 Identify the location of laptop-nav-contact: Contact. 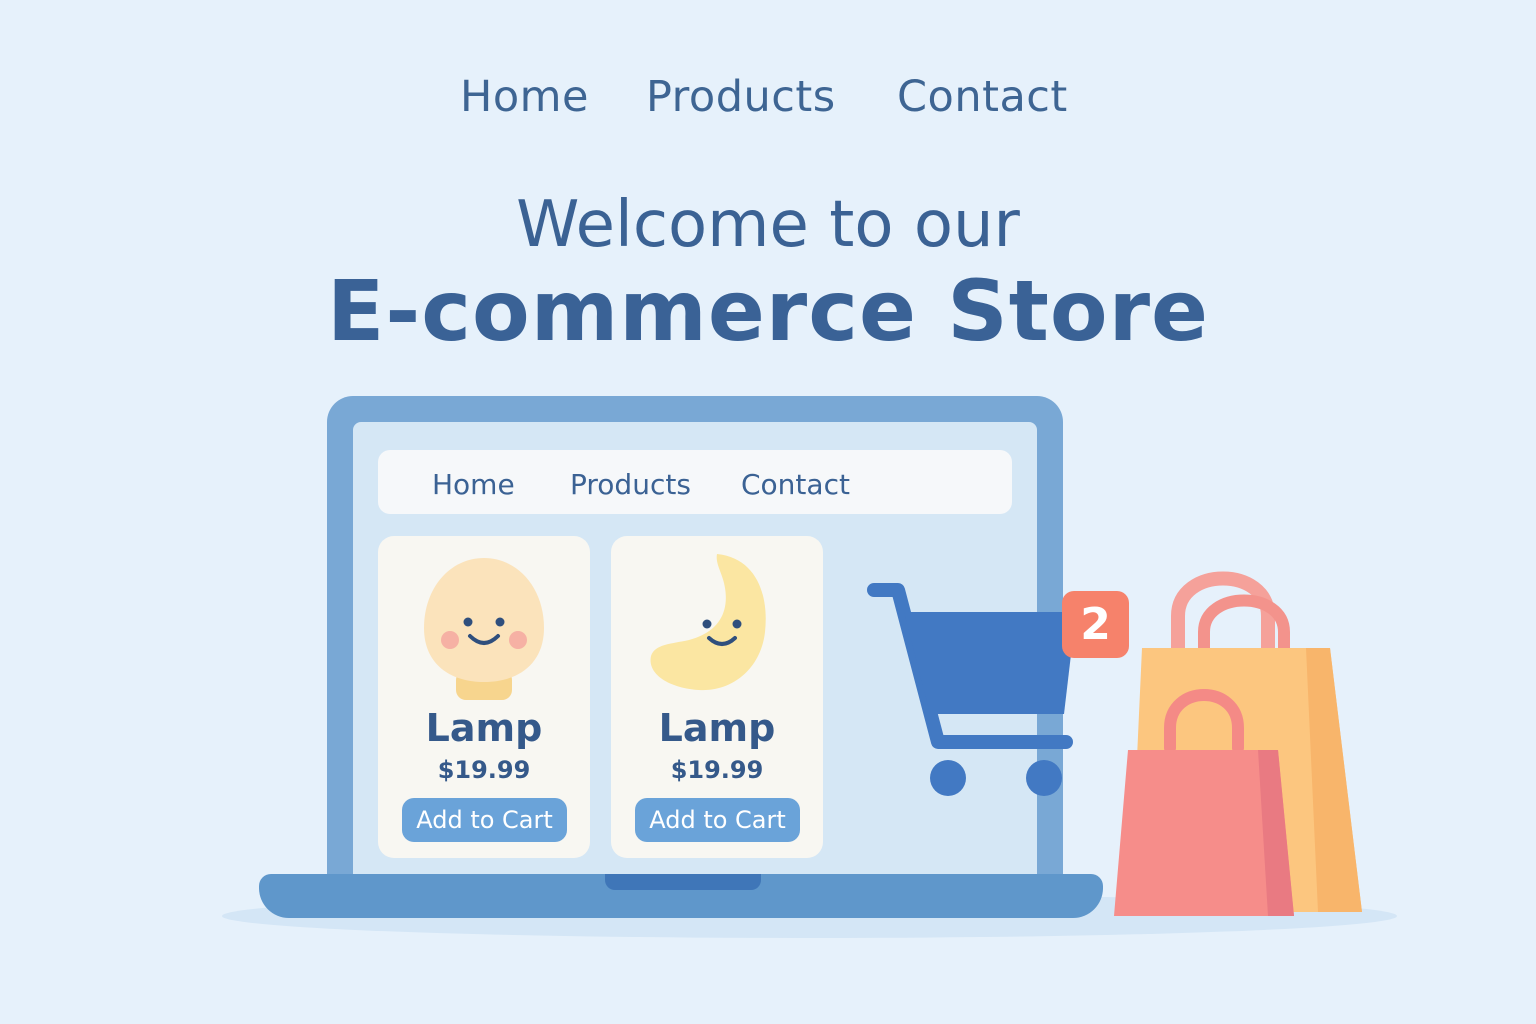
(795, 484).